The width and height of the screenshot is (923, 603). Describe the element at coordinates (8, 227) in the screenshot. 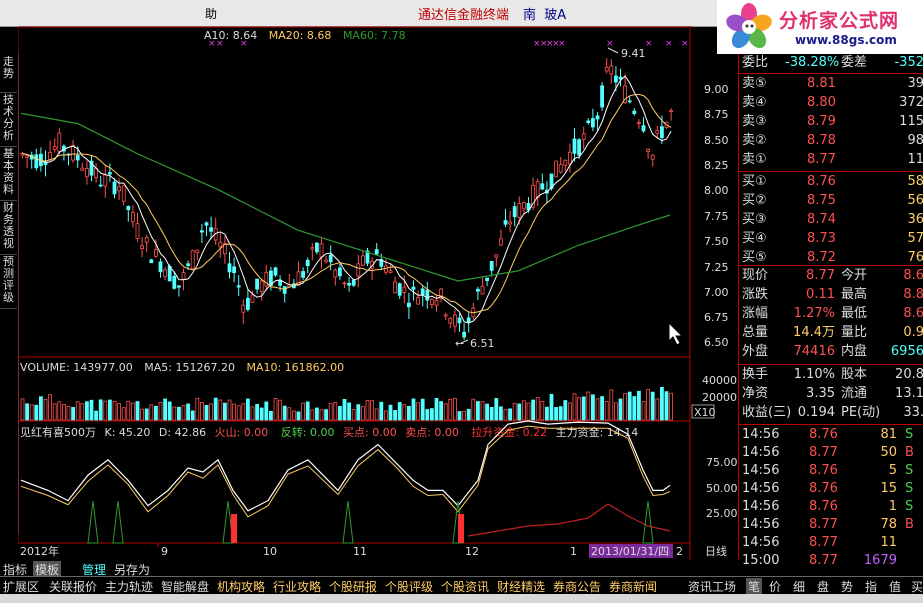

I see `side-tab-caiwu: 财务透视` at that location.